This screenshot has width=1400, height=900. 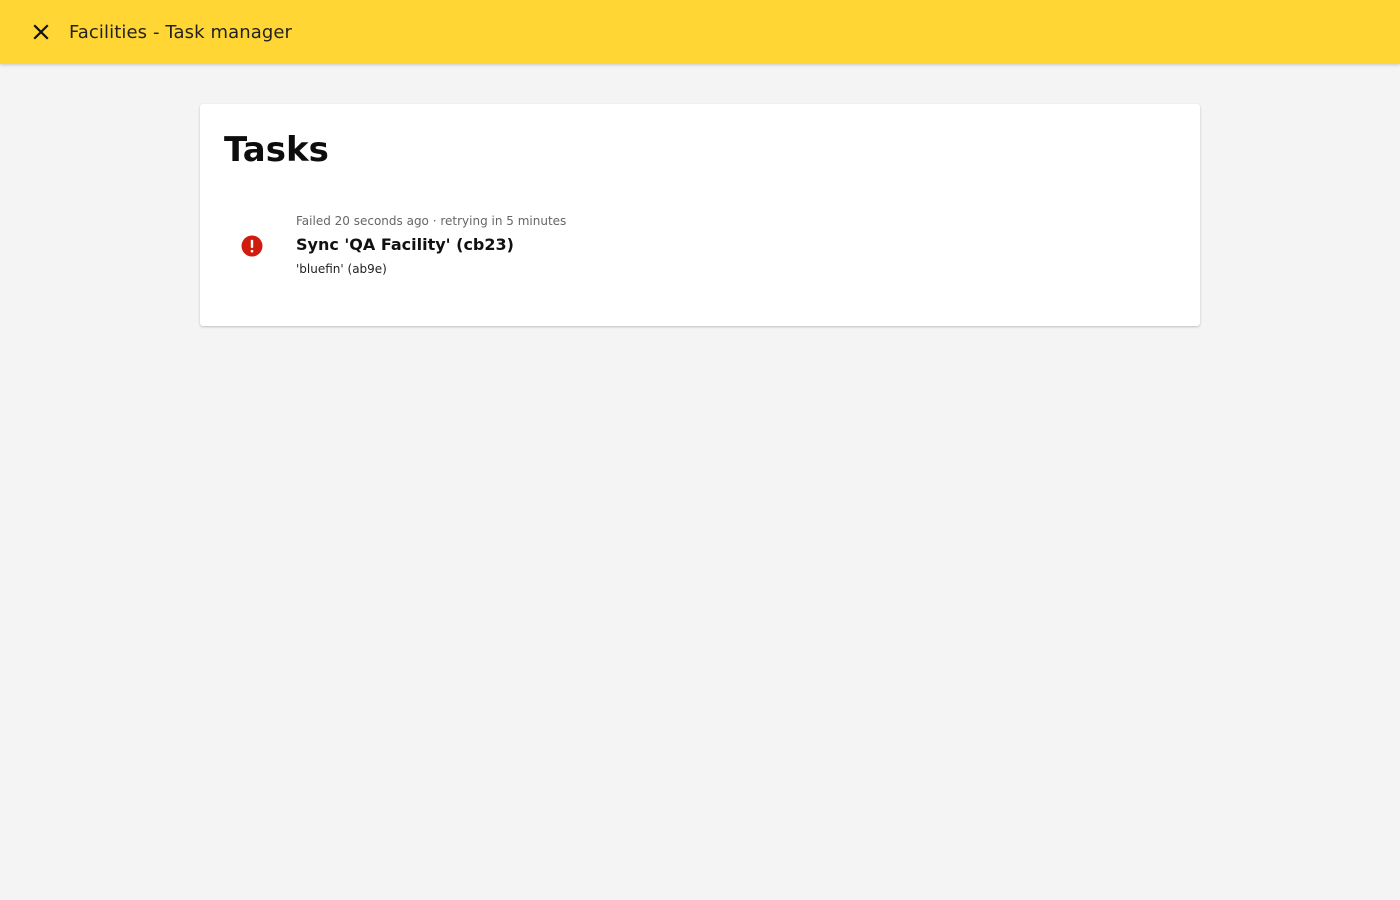 I want to click on app-bar: Facilities - Task manager, so click(x=700, y=32).